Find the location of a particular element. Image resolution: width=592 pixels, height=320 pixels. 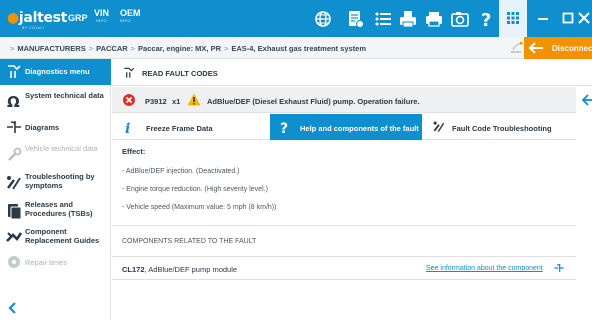

fault-count: x1 is located at coordinates (176, 101).